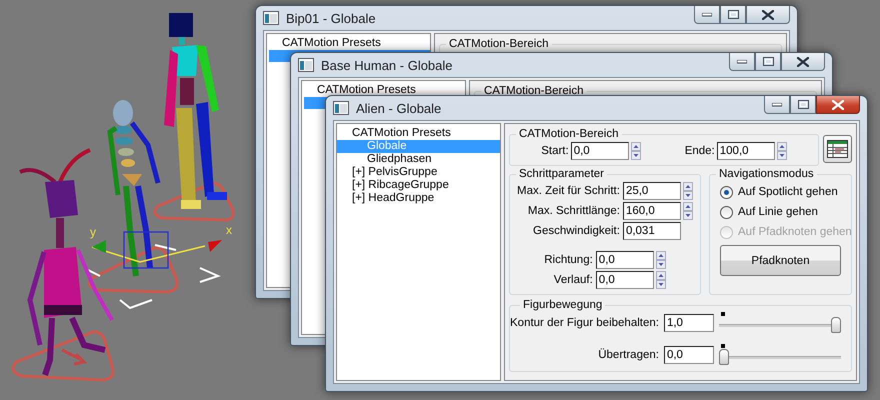 The width and height of the screenshot is (880, 400). What do you see at coordinates (229, 230) in the screenshot?
I see `axis-label: x` at bounding box center [229, 230].